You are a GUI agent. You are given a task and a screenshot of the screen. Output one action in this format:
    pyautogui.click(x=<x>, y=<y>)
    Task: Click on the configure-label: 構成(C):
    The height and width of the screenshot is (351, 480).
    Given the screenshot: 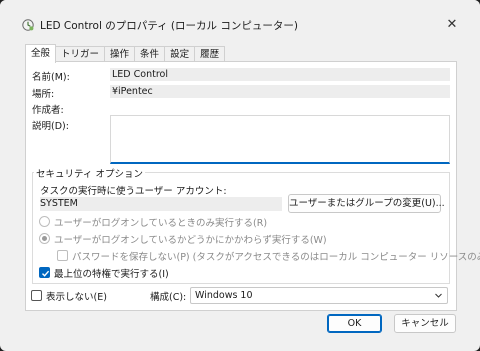 What is the action you would take?
    pyautogui.click(x=168, y=297)
    